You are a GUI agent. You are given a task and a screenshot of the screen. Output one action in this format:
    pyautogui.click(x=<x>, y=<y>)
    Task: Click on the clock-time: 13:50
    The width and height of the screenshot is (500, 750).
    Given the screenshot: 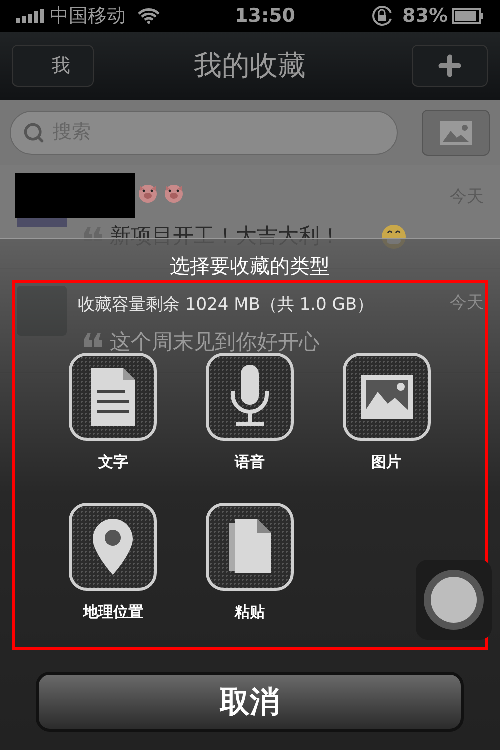 What is the action you would take?
    pyautogui.click(x=265, y=16)
    